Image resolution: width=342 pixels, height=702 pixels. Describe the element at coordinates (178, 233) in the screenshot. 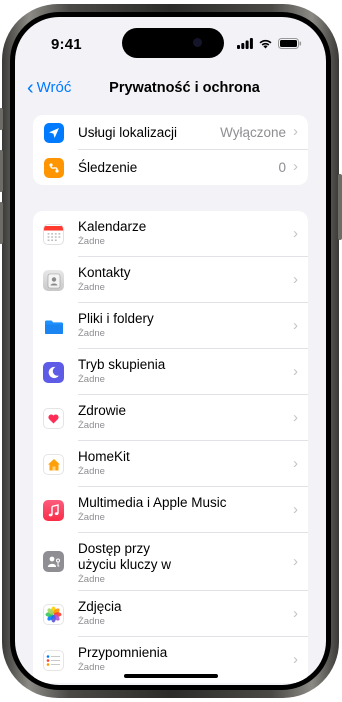

I see `calendars-text: Kalendarze Żadne` at that location.